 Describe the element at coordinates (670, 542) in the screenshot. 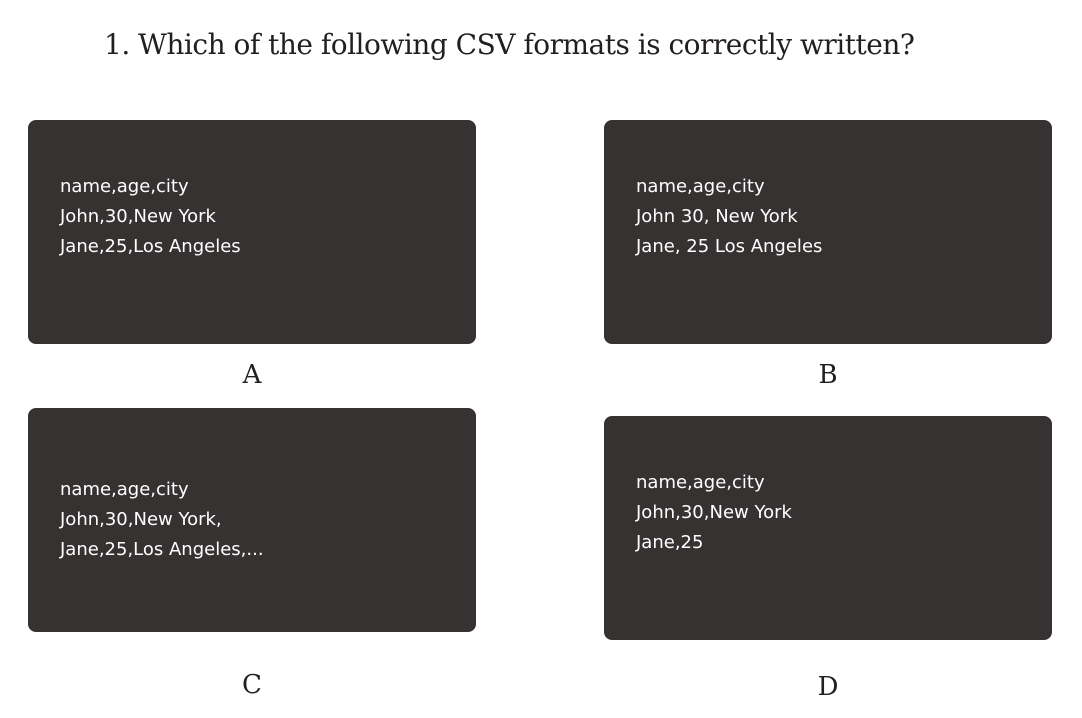

I see `csv-line: Jane,25` at that location.